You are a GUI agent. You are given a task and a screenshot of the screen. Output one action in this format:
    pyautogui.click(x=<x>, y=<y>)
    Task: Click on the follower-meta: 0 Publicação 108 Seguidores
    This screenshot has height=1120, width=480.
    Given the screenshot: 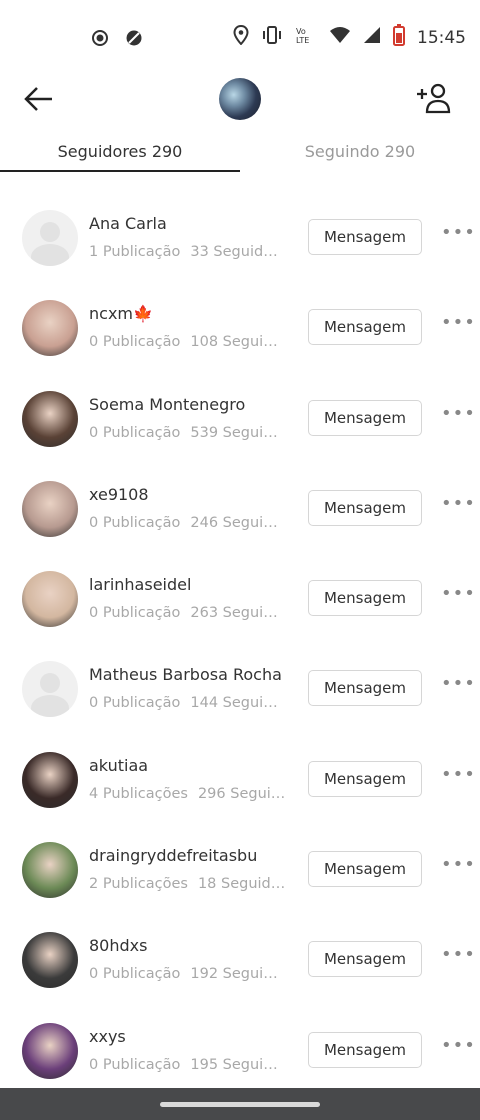 What is the action you would take?
    pyautogui.click(x=186, y=342)
    